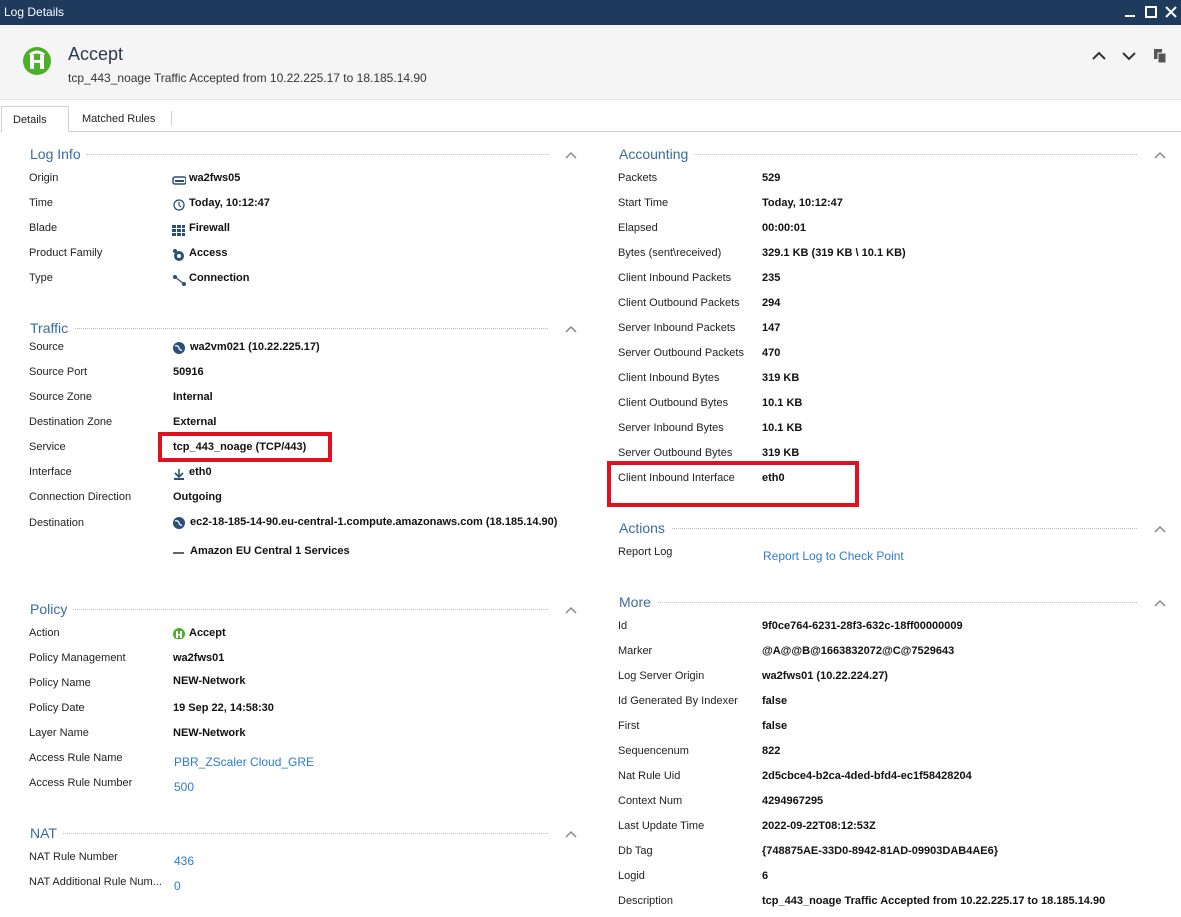 The height and width of the screenshot is (917, 1181). I want to click on origin-label: Origin, so click(44, 178).